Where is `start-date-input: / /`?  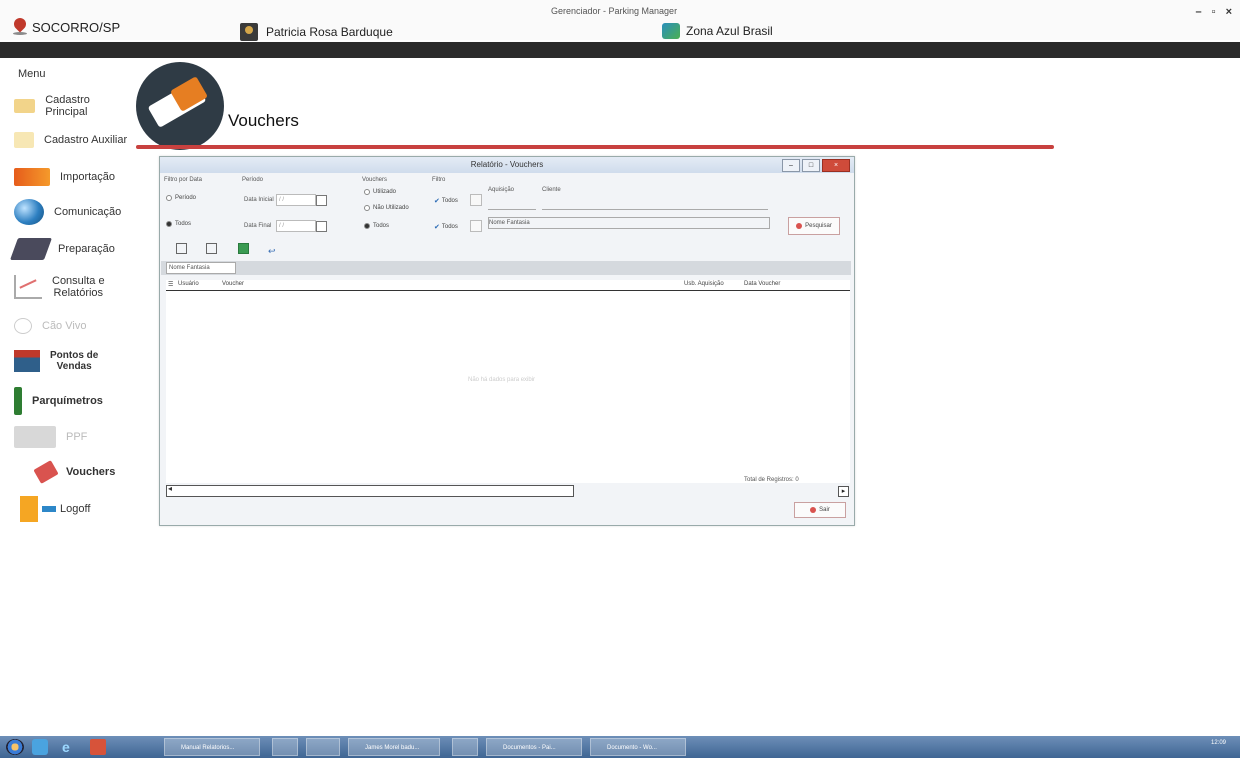 start-date-input: / / is located at coordinates (296, 200).